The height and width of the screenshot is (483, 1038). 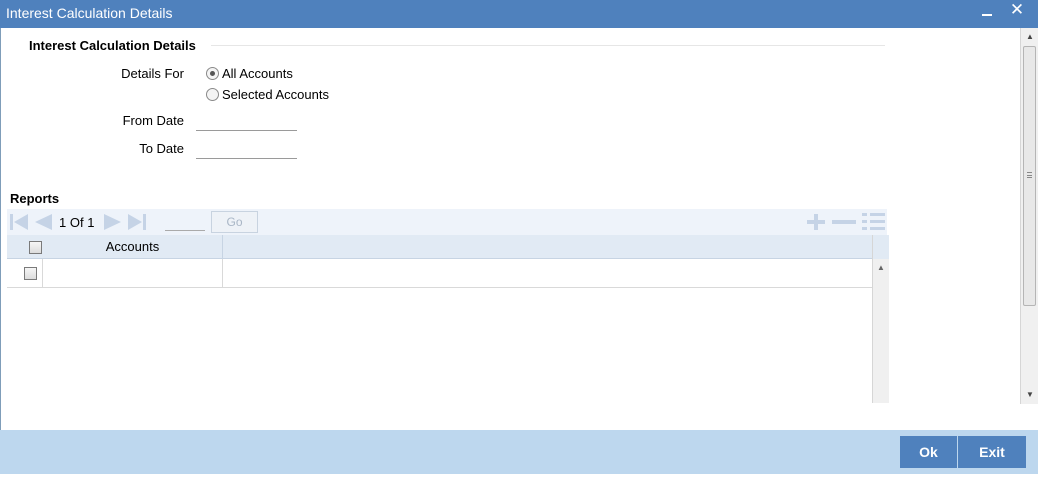 What do you see at coordinates (246, 121) in the screenshot?
I see `from-date-input` at bounding box center [246, 121].